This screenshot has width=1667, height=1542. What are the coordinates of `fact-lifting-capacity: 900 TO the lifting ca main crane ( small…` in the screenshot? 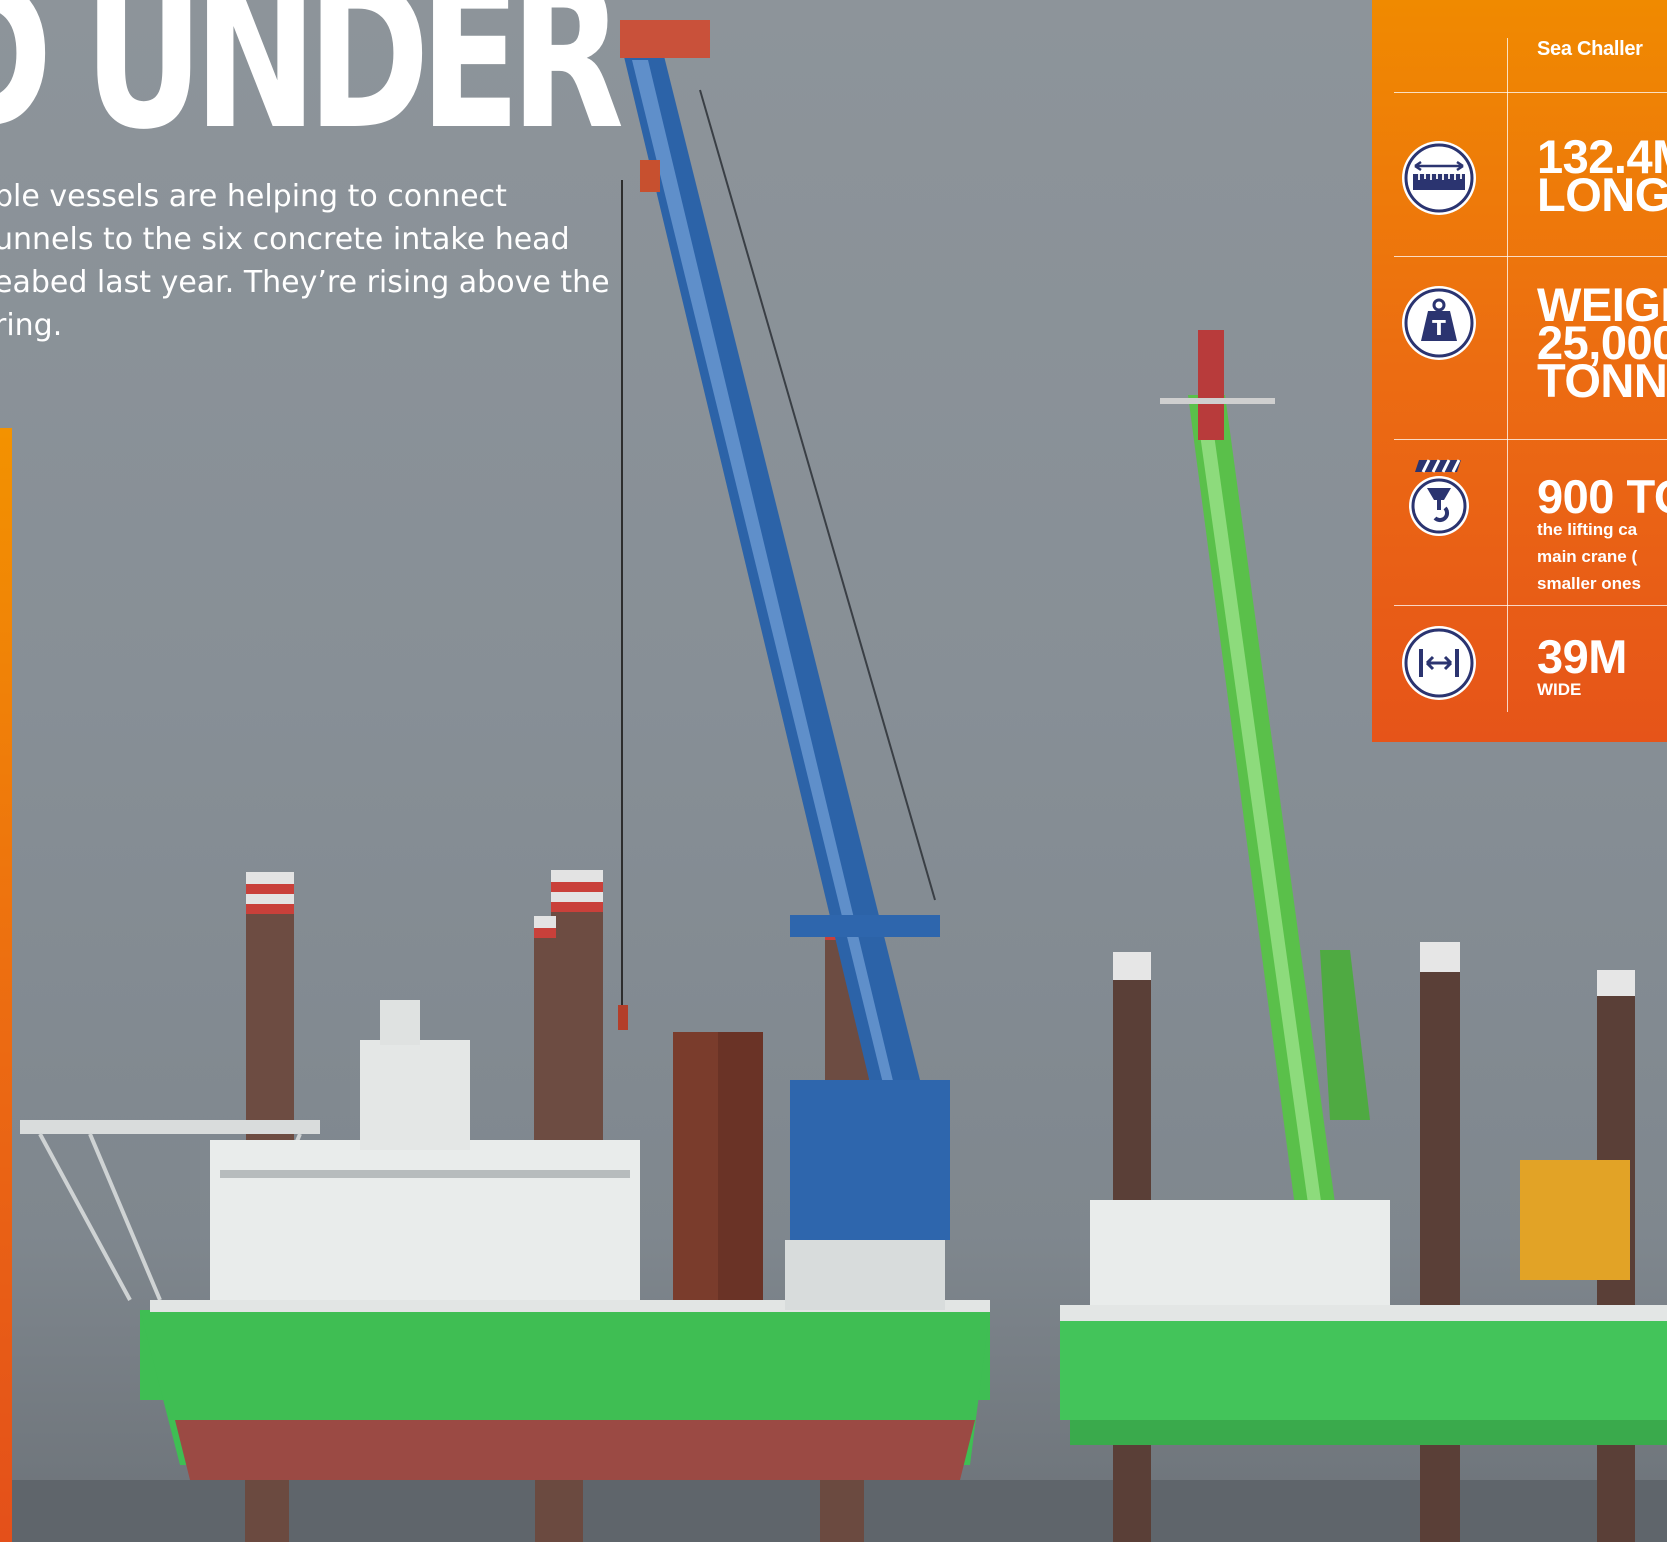 It's located at (1602, 533).